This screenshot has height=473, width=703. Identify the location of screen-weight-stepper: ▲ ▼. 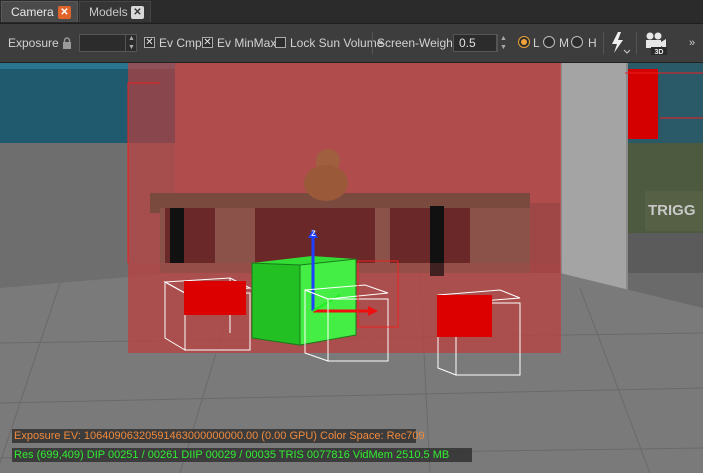
(503, 43).